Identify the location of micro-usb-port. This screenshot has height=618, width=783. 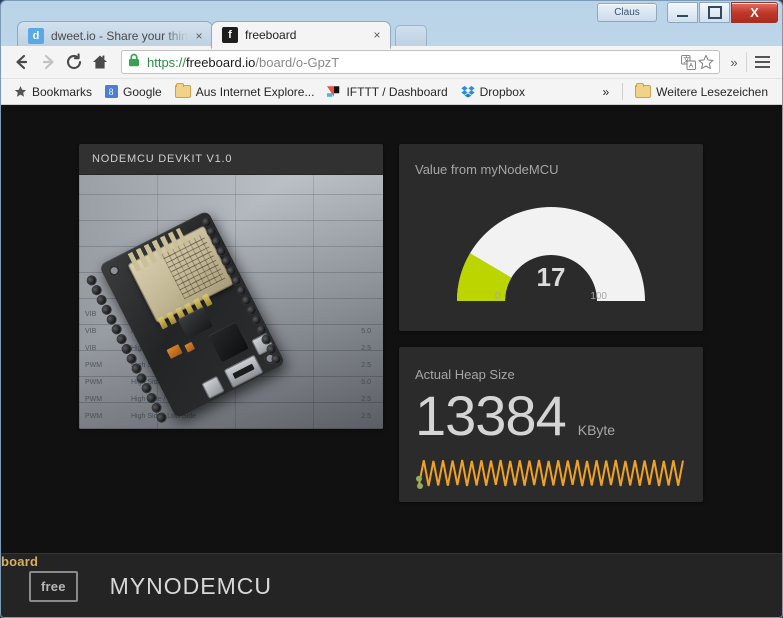
(243, 371).